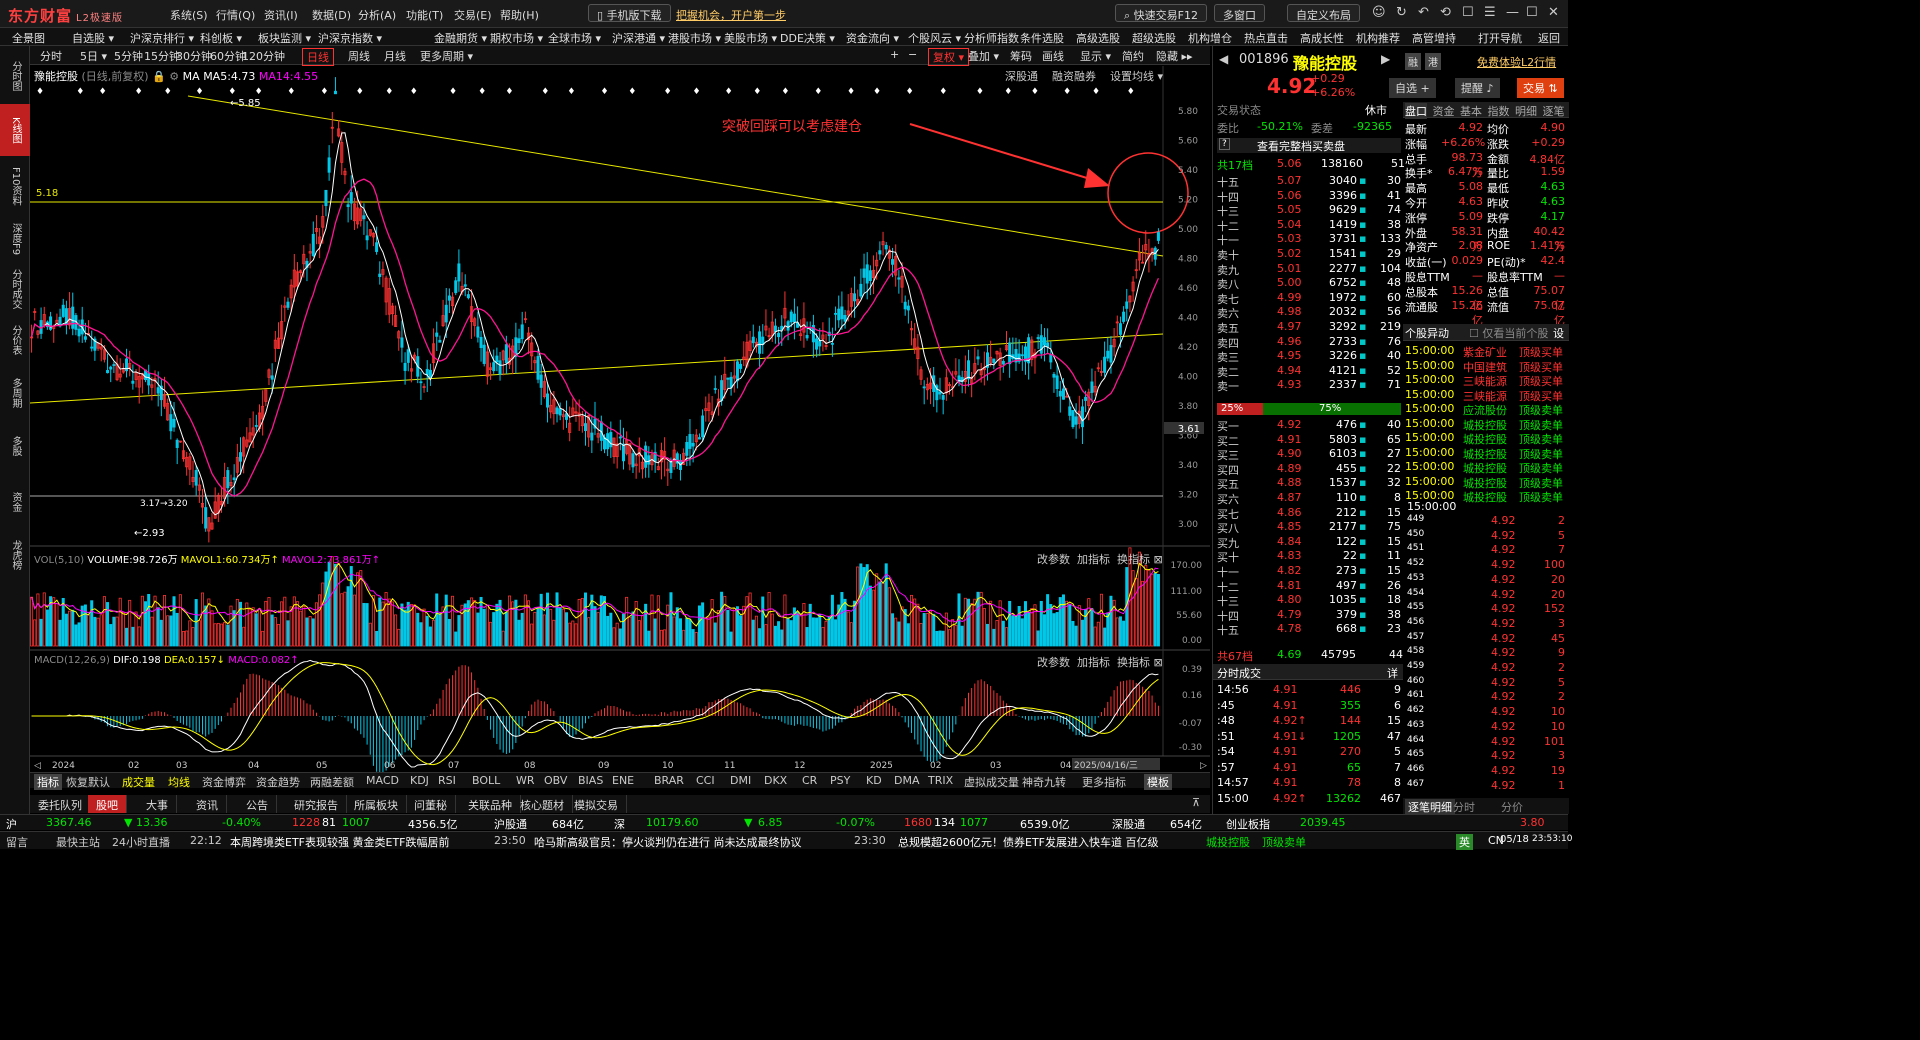 This screenshot has height=1040, width=1920. Describe the element at coordinates (1044, 782) in the screenshot. I see `indicator-tab-25: 神奇九转` at that location.